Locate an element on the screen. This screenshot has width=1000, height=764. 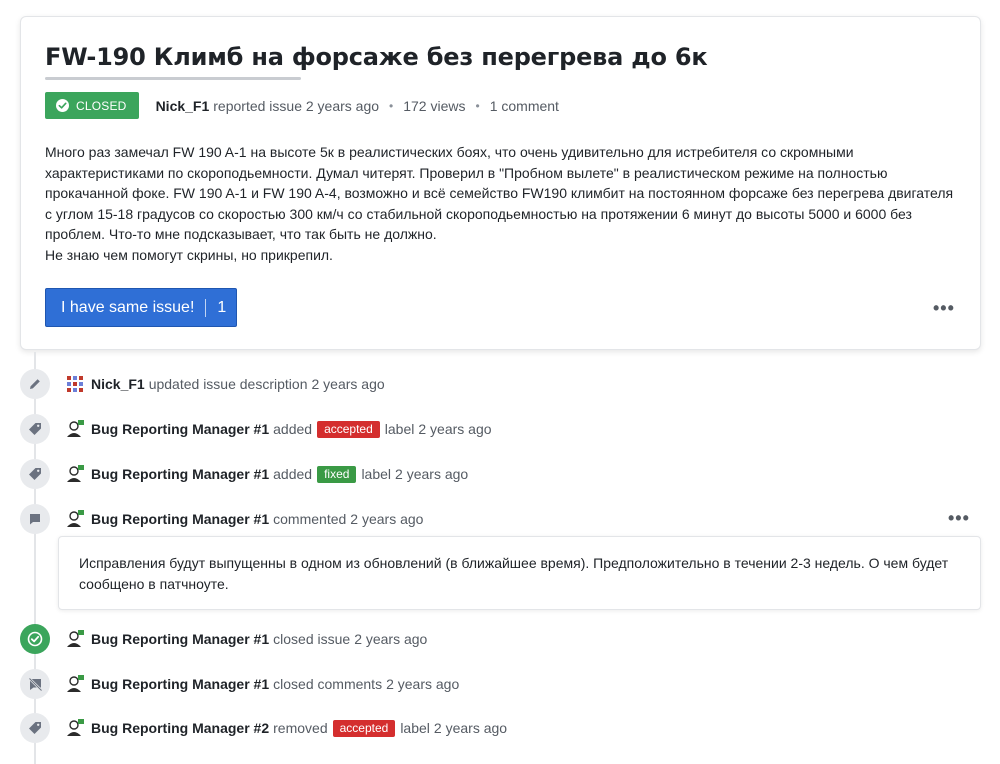
event-text: closed comments is located at coordinates (328, 684).